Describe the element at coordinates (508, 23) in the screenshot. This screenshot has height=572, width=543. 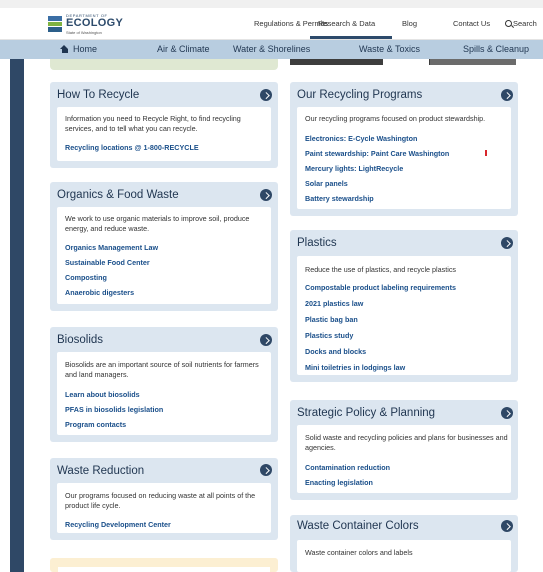
I see `search-icon` at that location.